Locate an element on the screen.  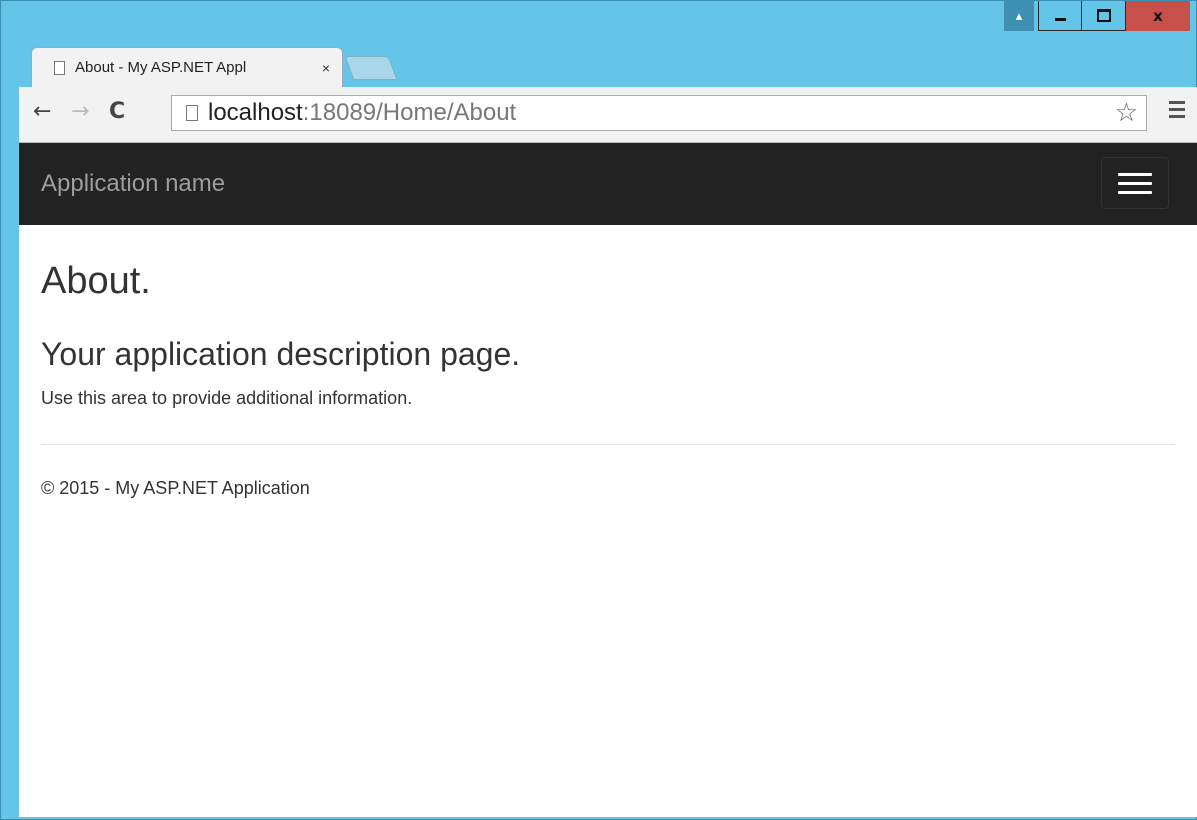
navbar-toggle-button is located at coordinates (1135, 183).